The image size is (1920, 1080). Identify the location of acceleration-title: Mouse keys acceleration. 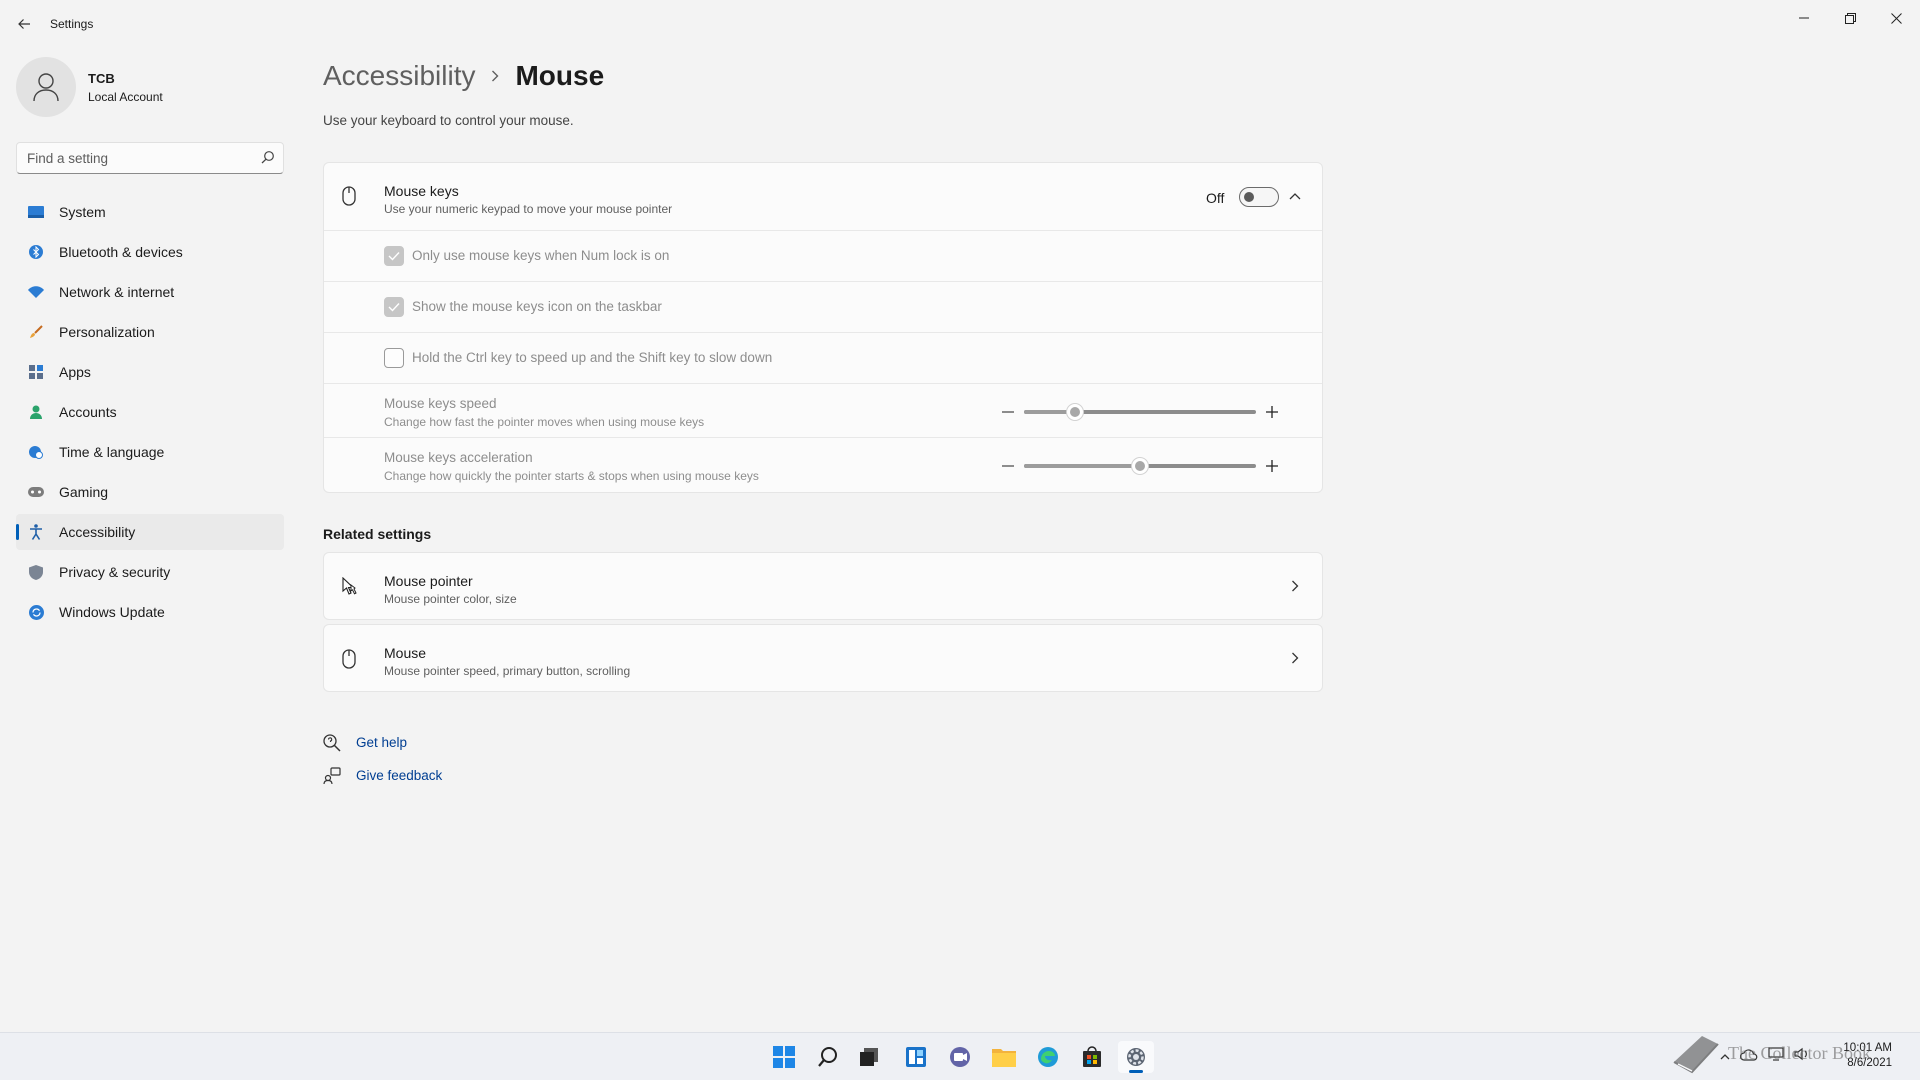
(458, 457).